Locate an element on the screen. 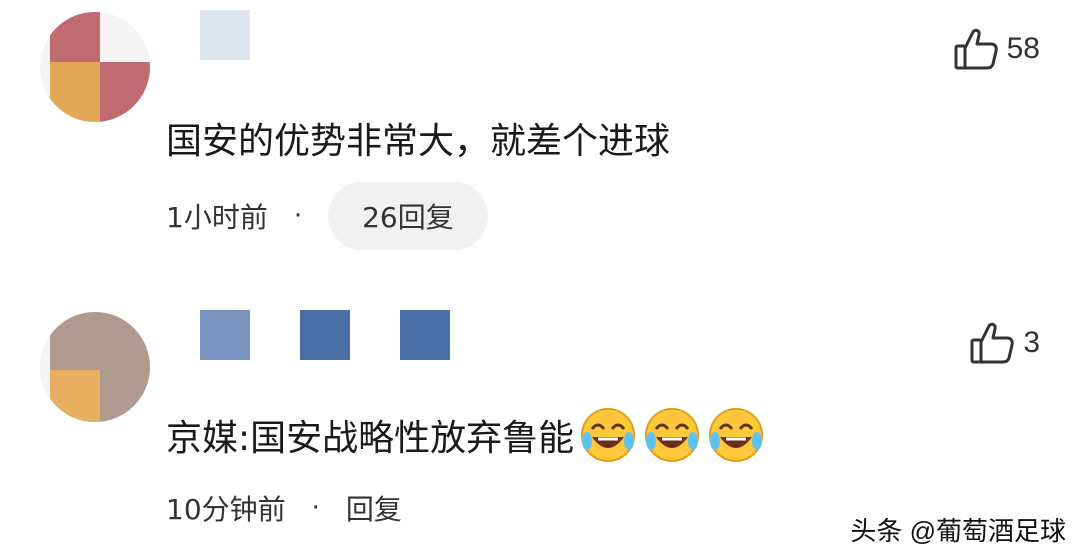 The image size is (1080, 560). comment-meta: 10分钟前 · 回复 is located at coordinates (284, 508).